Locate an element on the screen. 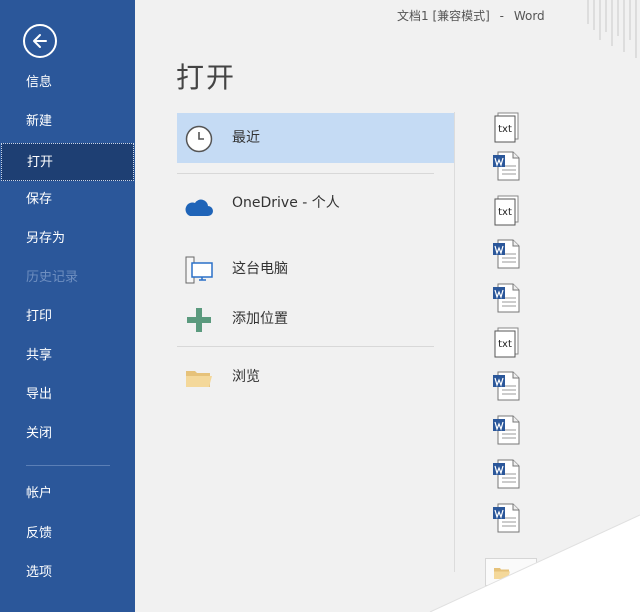 This screenshot has height=612, width=640. page-curl-decoration is located at coordinates (534, 563).